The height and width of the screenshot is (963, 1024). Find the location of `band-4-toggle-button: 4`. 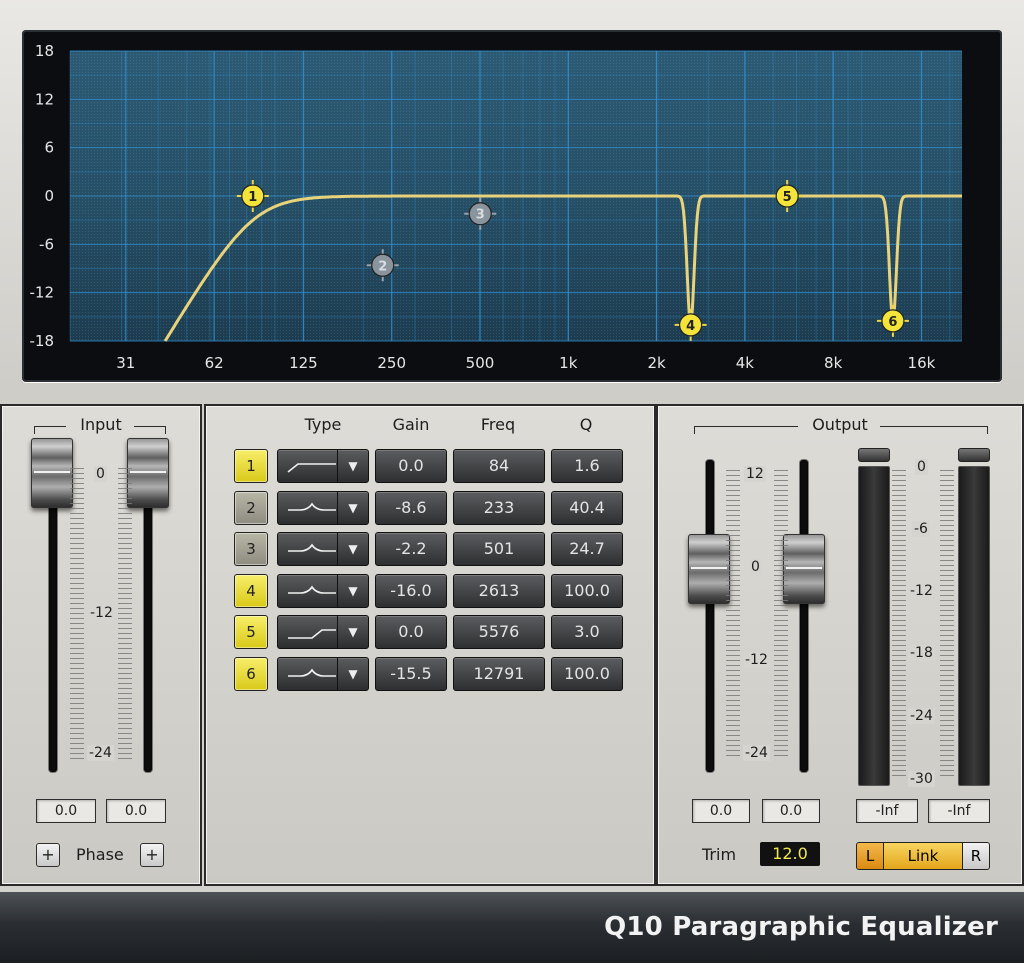

band-4-toggle-button: 4 is located at coordinates (251, 591).